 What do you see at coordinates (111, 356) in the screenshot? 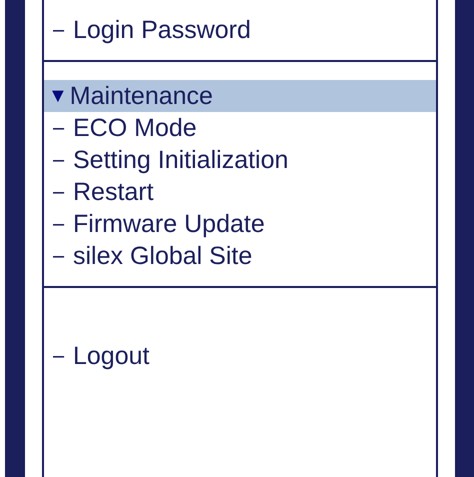
I see `menu-link: Logout` at bounding box center [111, 356].